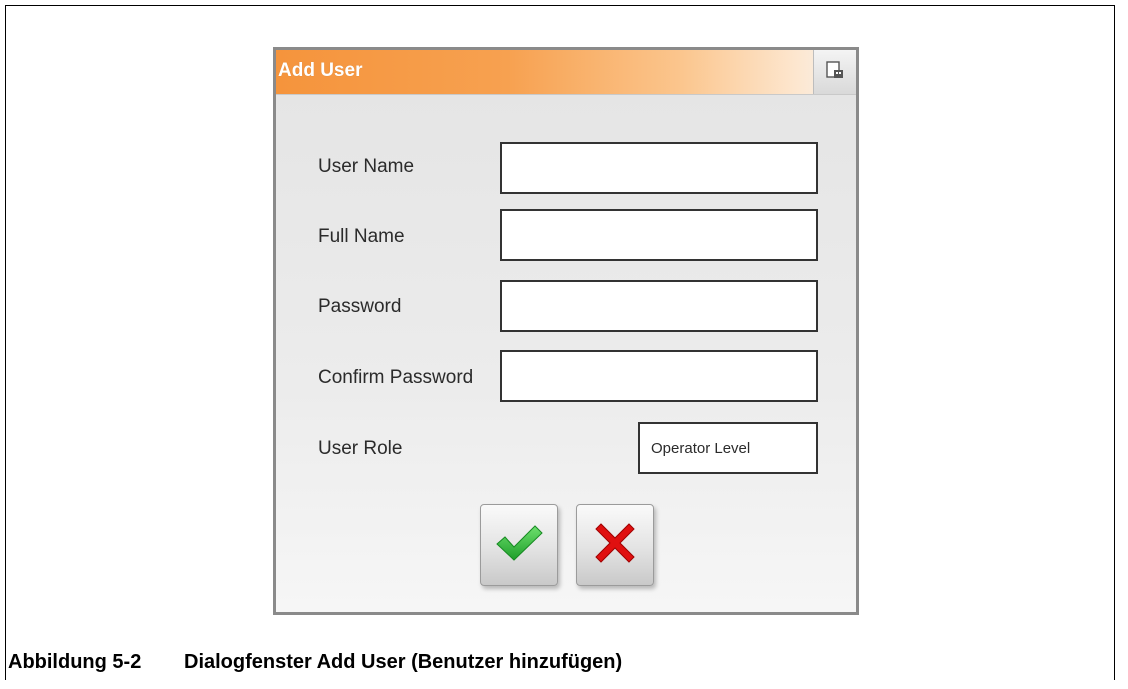 This screenshot has height=689, width=1128. What do you see at coordinates (396, 377) in the screenshot?
I see `confirm-password-label: Confirm Password` at bounding box center [396, 377].